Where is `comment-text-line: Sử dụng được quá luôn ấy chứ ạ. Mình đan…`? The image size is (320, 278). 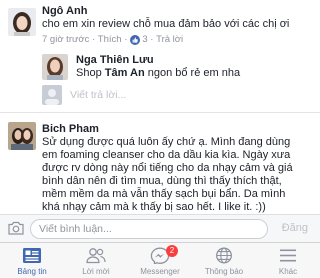 comment-text-line: Sử dụng được quá luôn ấy chứ ạ. Mình đan… is located at coordinates (166, 142).